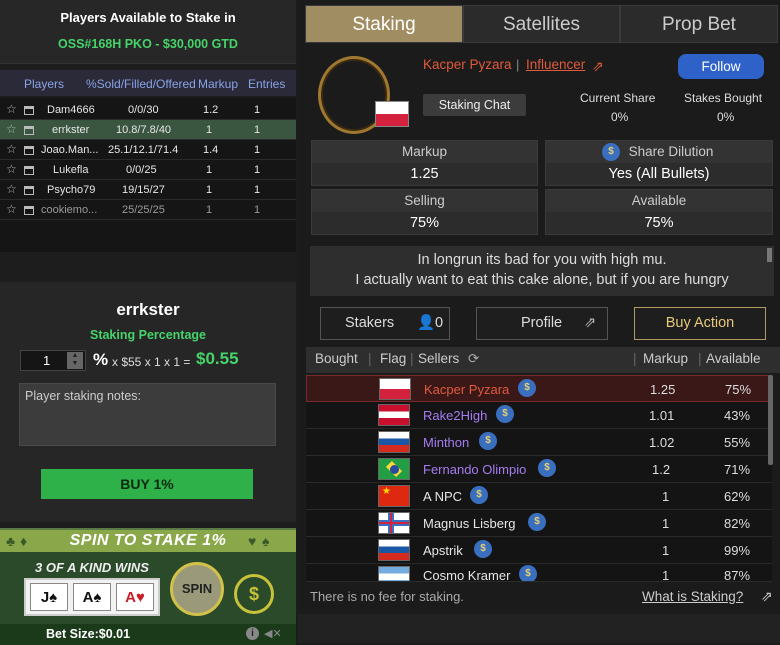 This screenshot has height=645, width=780. I want to click on list-item: Apstrik $ 1 99%, so click(539, 550).